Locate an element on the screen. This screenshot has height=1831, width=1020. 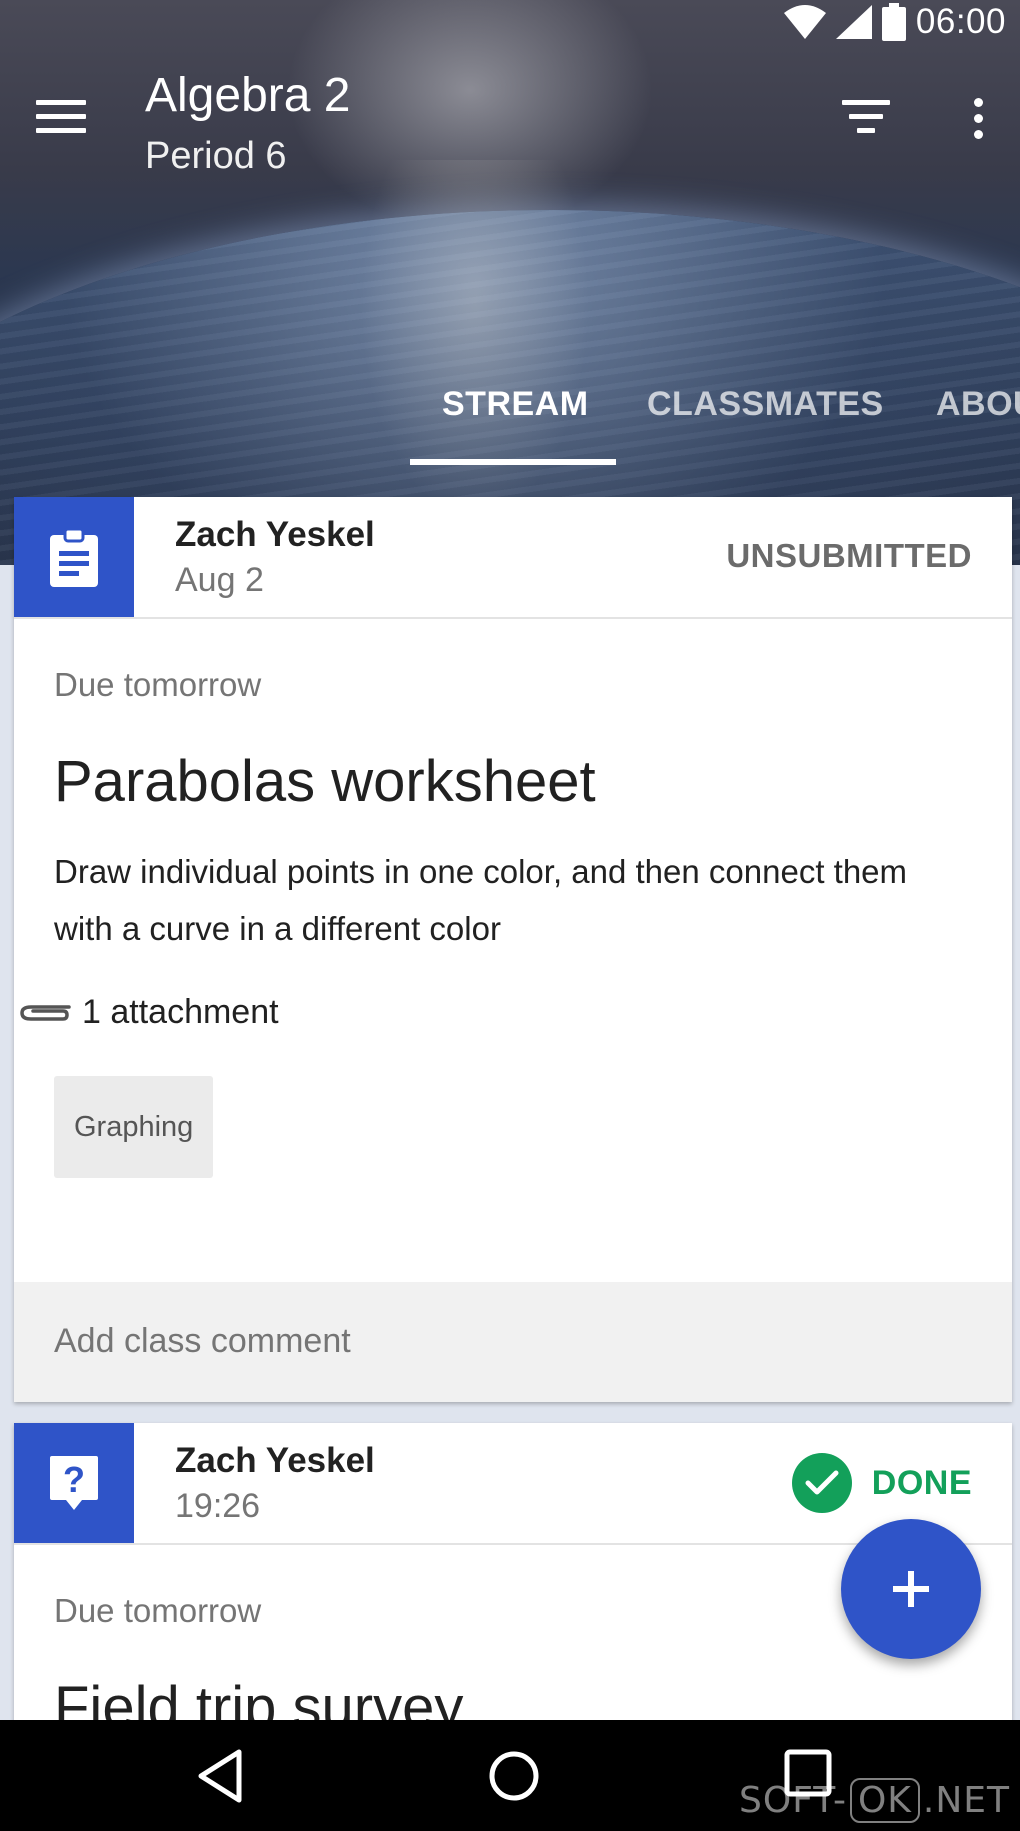
status-bar: 06:00 is located at coordinates (510, 22).